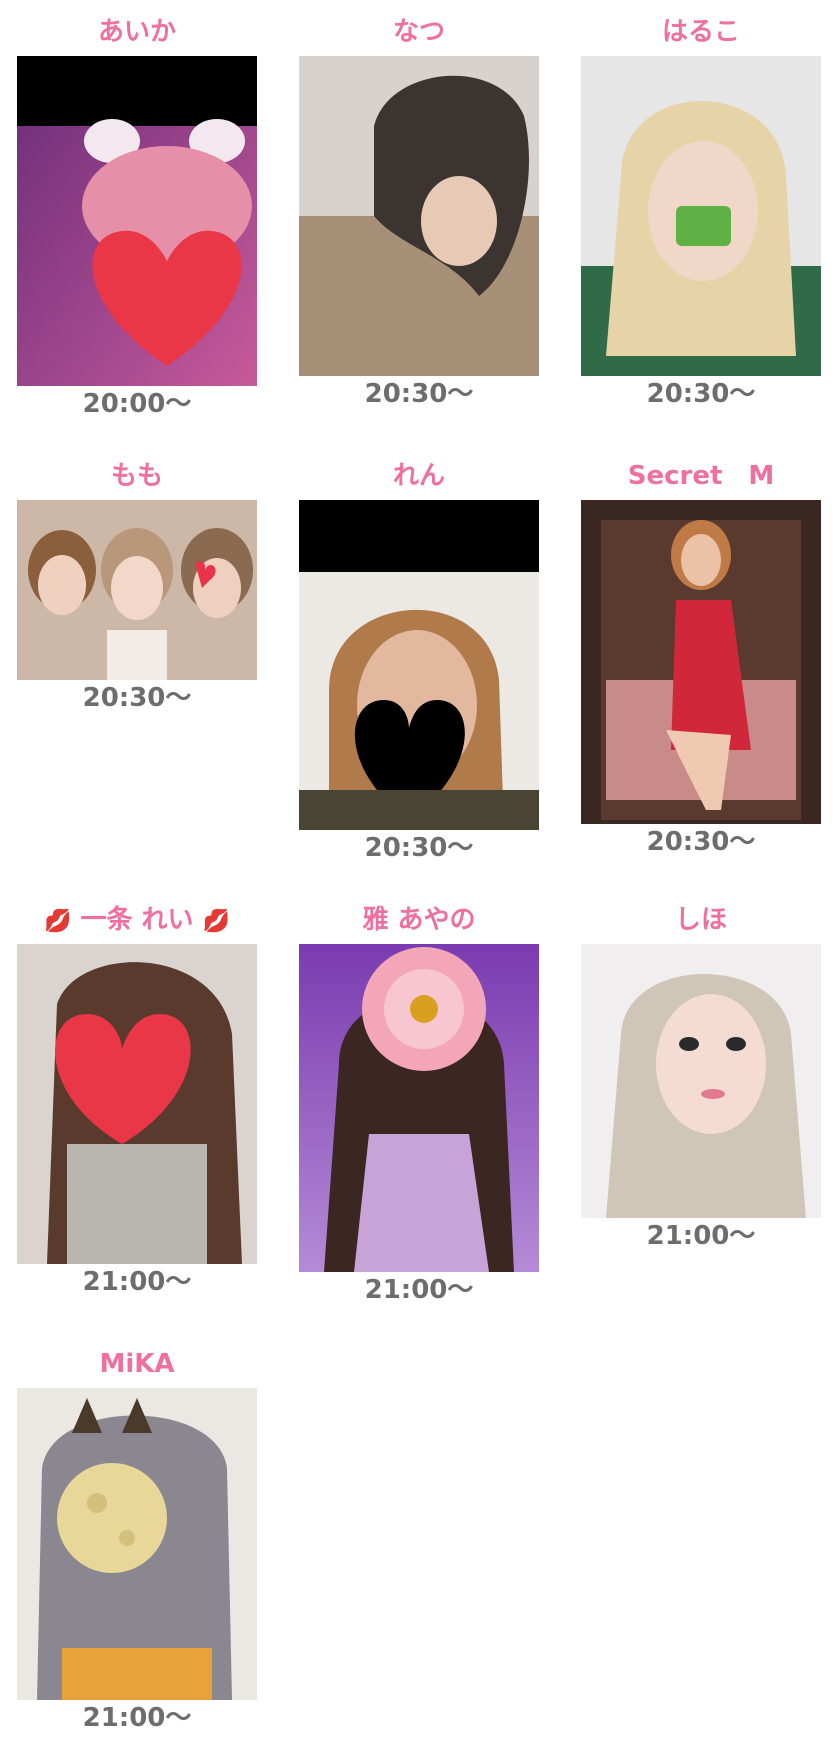 The width and height of the screenshot is (840, 1753). I want to click on cast-name: あいか, so click(136, 32).